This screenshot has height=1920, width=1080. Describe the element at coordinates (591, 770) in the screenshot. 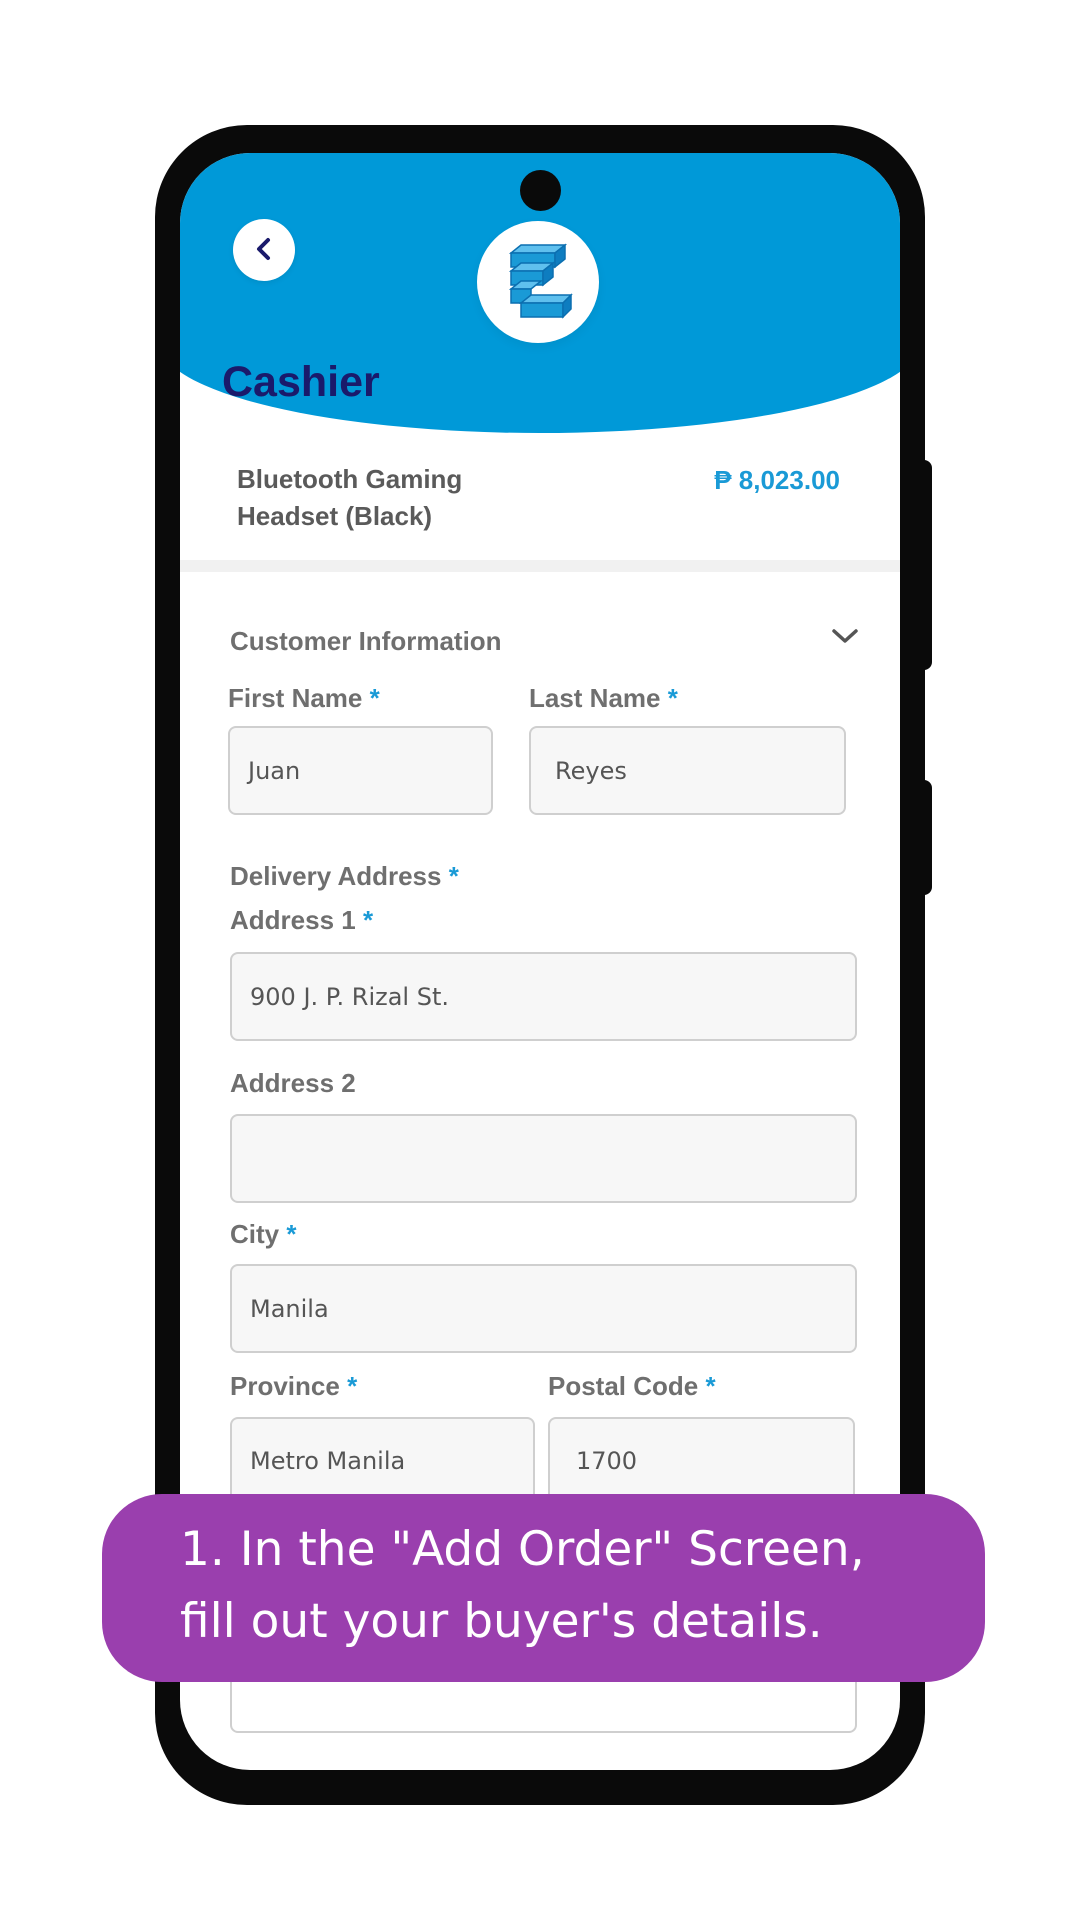

I see `last-name-value: Reyes` at that location.